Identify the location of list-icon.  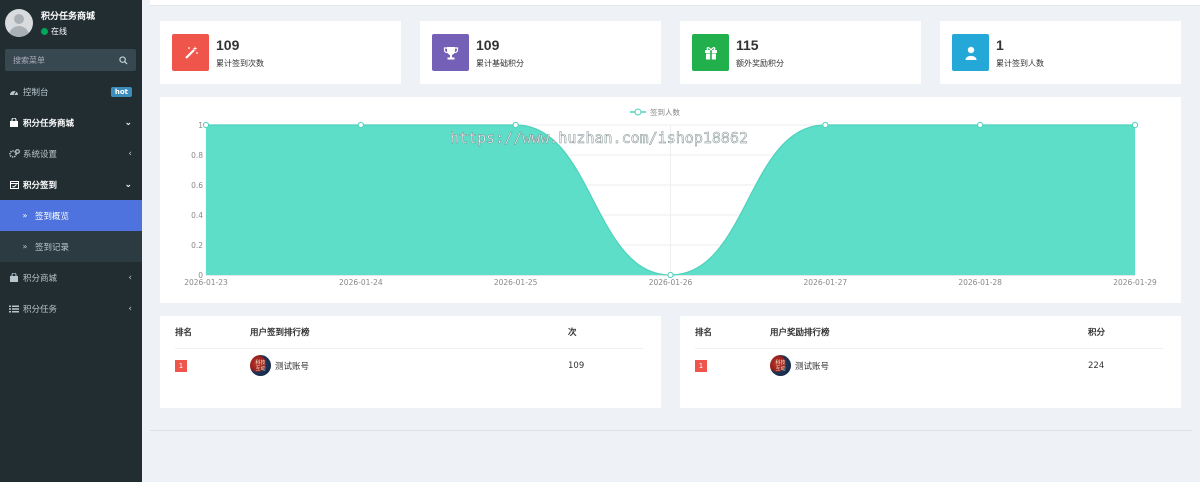
(14, 309).